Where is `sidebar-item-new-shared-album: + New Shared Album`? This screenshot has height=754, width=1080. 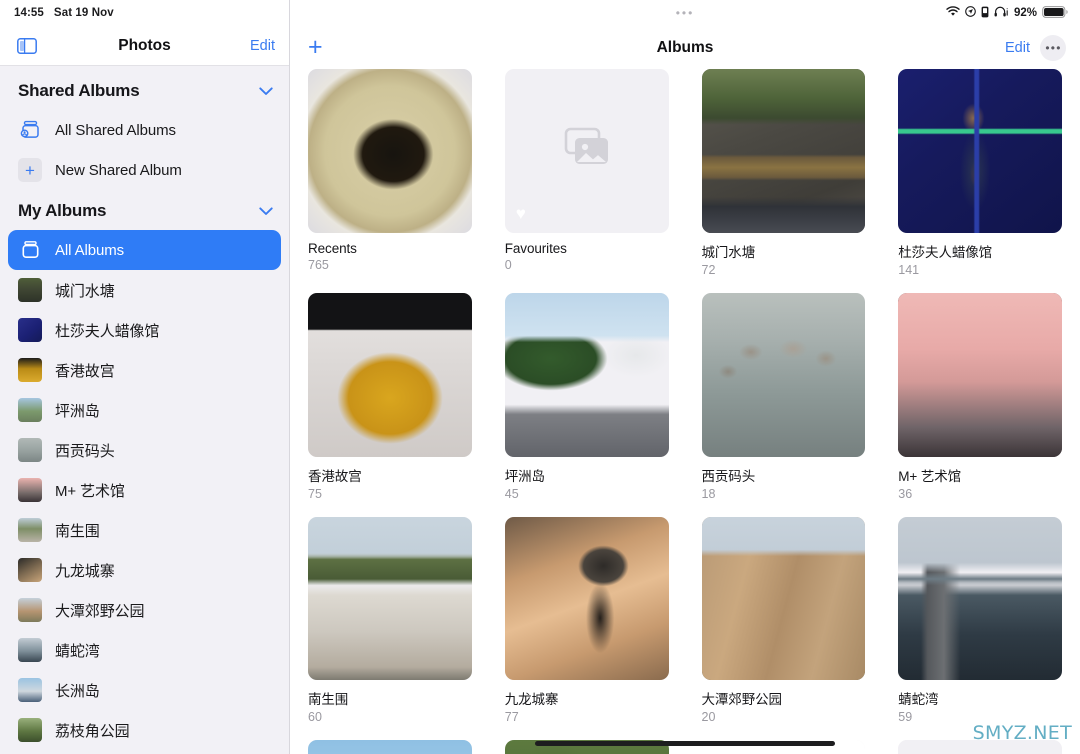 sidebar-item-new-shared-album: + New Shared Album is located at coordinates (144, 170).